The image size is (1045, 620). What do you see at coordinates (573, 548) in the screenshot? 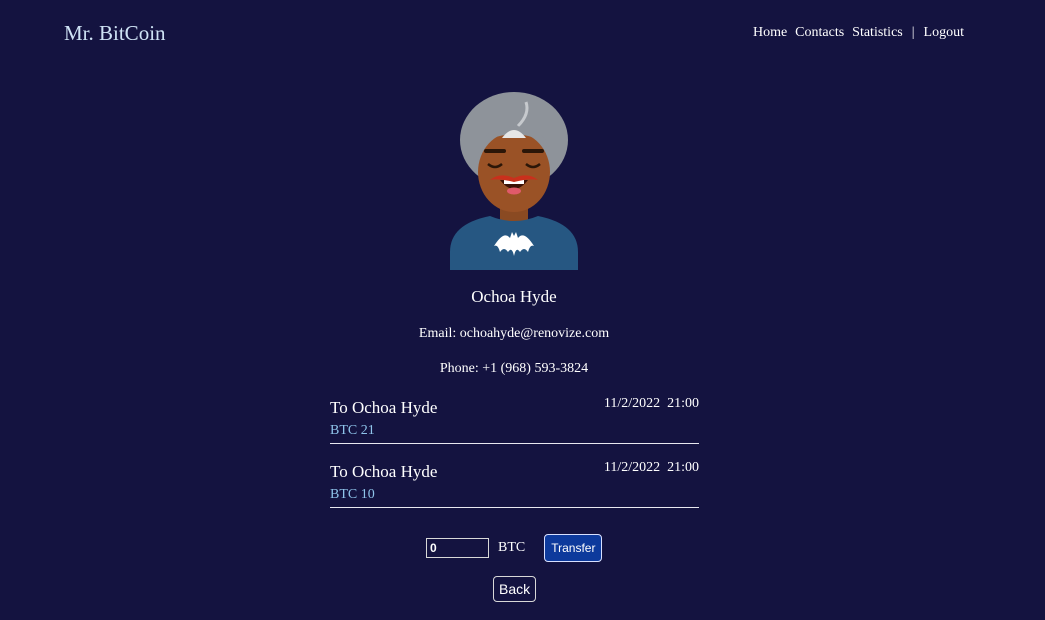
I see `transfer-button: Transfer` at bounding box center [573, 548].